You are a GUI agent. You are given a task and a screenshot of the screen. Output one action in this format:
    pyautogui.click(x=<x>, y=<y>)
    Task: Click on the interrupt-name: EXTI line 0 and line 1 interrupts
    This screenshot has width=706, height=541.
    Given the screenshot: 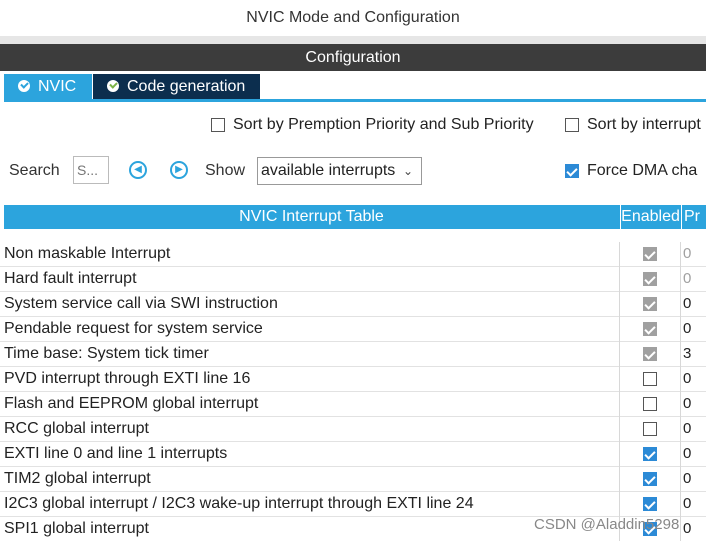 What is the action you would take?
    pyautogui.click(x=116, y=453)
    